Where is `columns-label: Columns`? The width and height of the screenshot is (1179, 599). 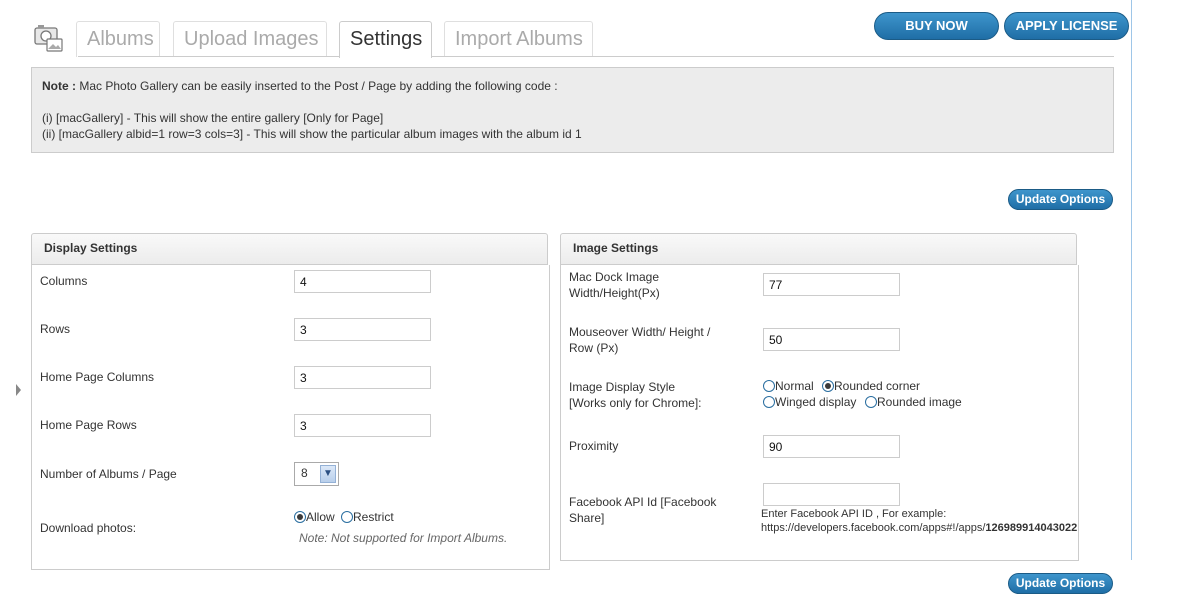
columns-label: Columns is located at coordinates (64, 281).